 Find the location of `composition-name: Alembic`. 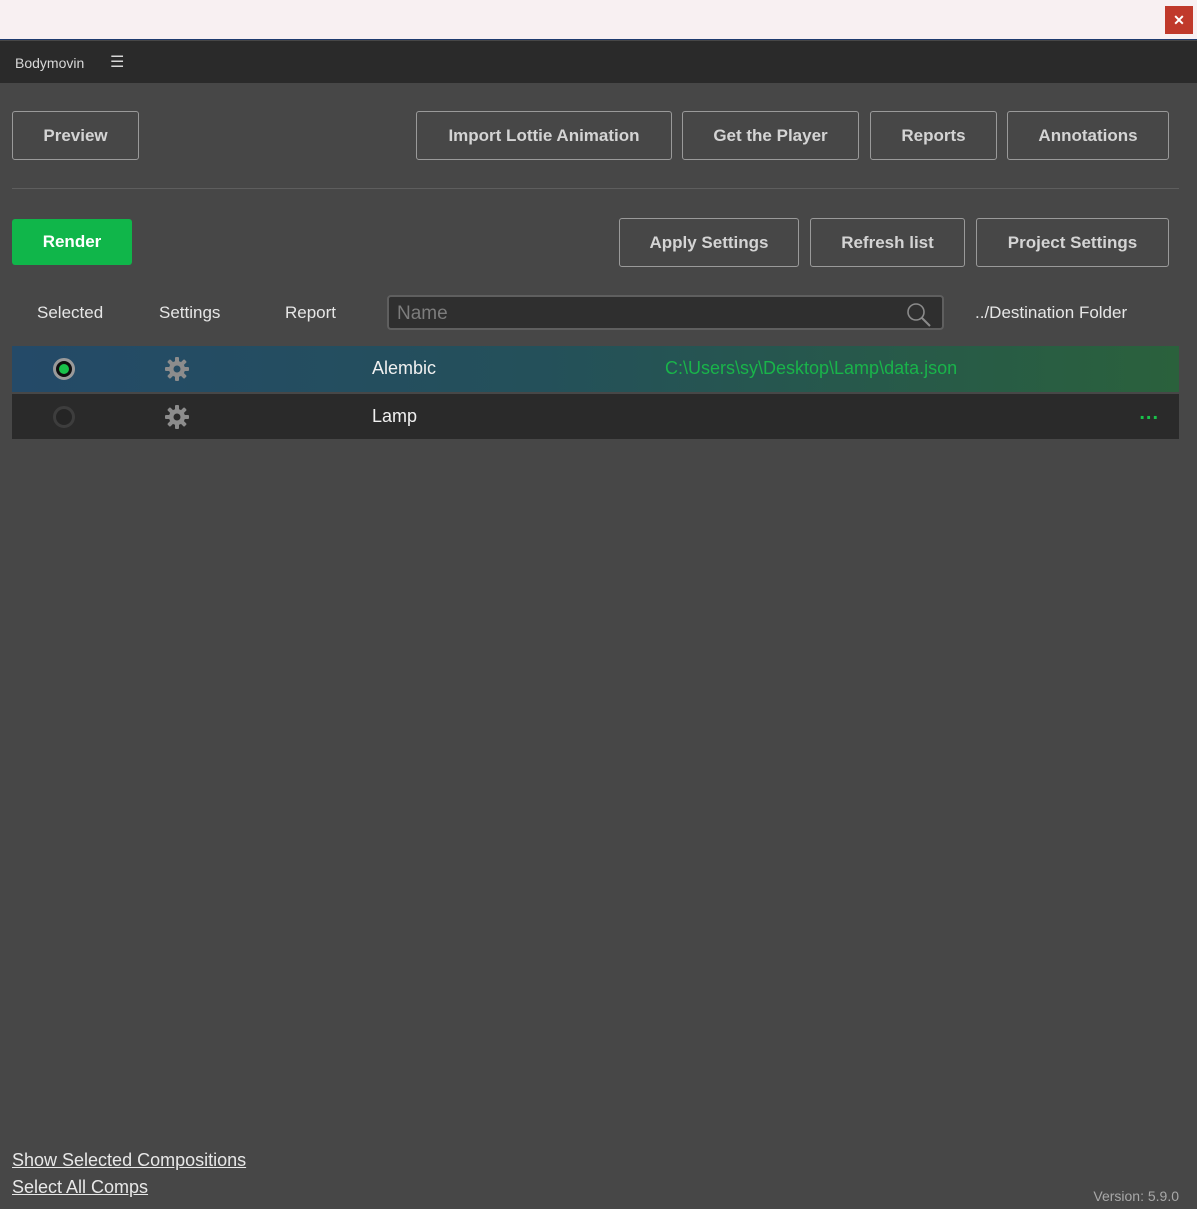

composition-name: Alembic is located at coordinates (404, 368).